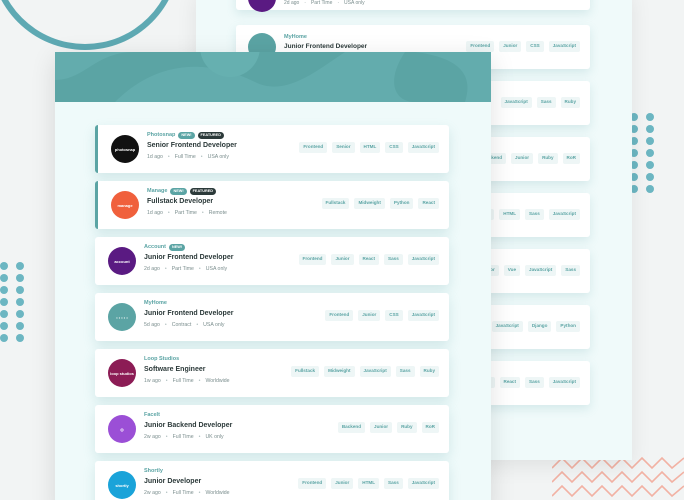 This screenshot has height=500, width=684. What do you see at coordinates (161, 359) in the screenshot?
I see `company-name: Loop Studios` at bounding box center [161, 359].